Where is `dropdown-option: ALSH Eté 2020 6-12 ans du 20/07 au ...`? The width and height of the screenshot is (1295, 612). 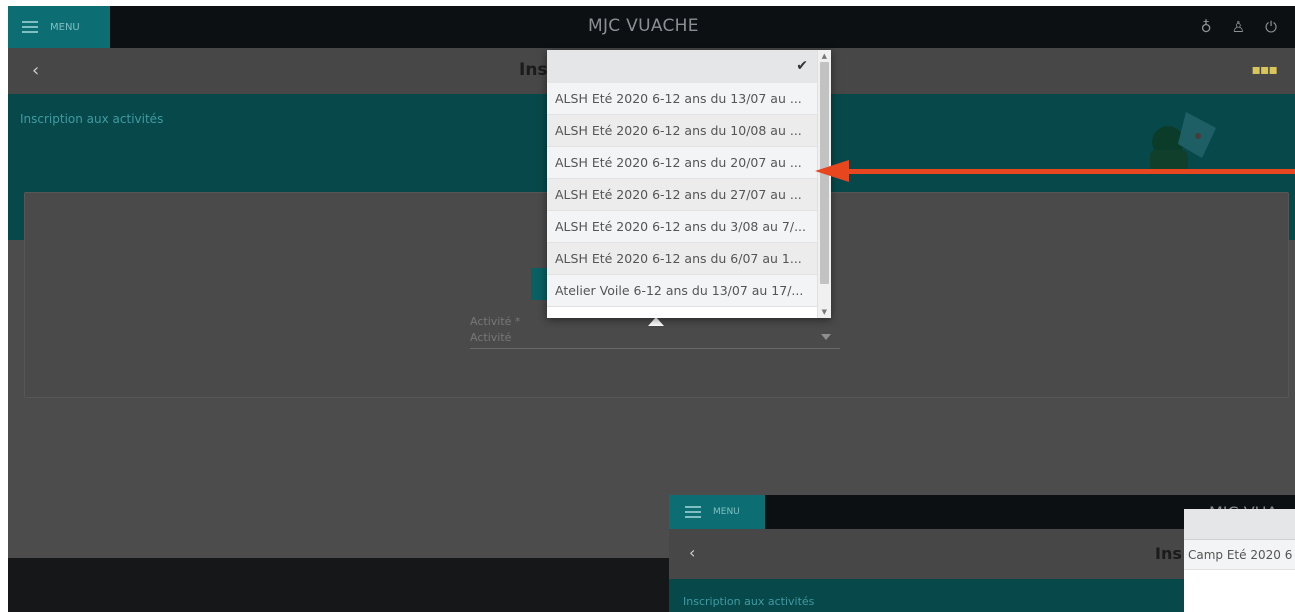 dropdown-option: ALSH Eté 2020 6-12 ans du 20/07 au ... is located at coordinates (682, 163).